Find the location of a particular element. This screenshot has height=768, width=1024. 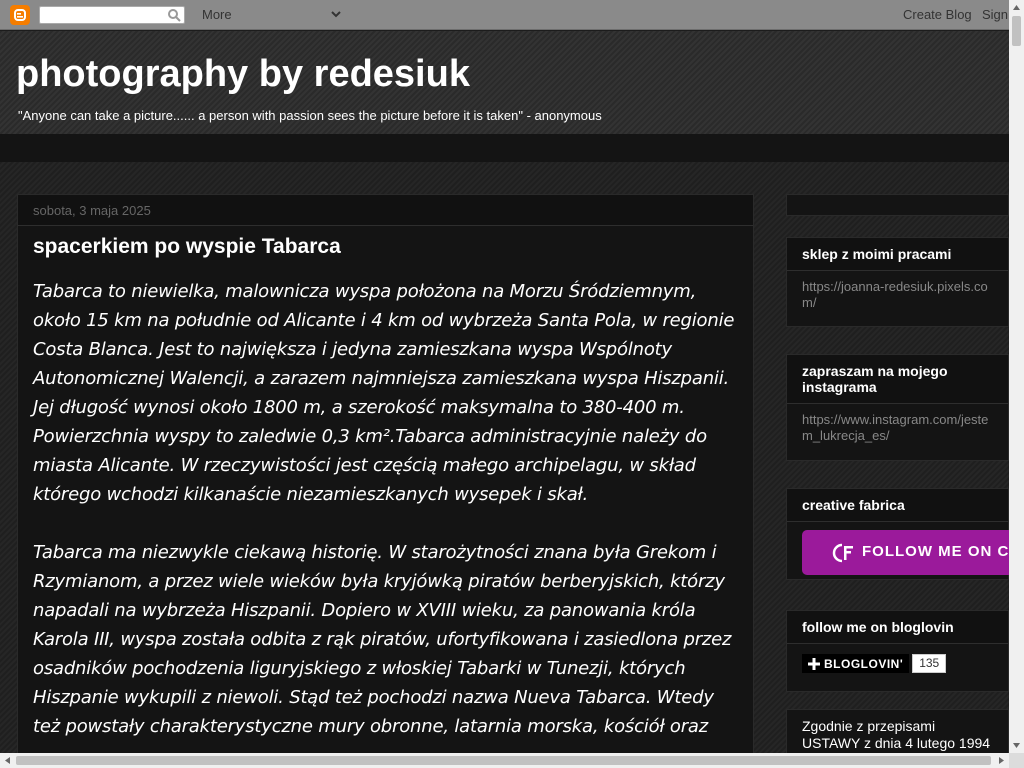

scroll-up-arrow-icon is located at coordinates (1016, 7).